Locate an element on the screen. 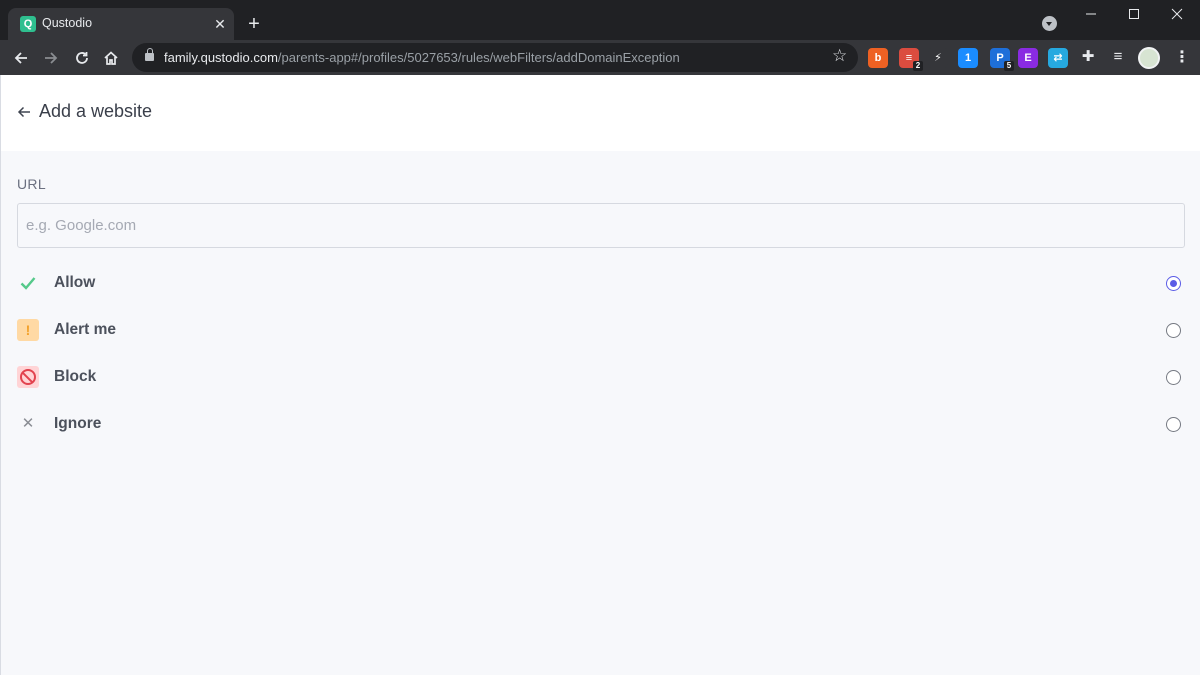 The image size is (1200, 675). radio-block is located at coordinates (1173, 377).